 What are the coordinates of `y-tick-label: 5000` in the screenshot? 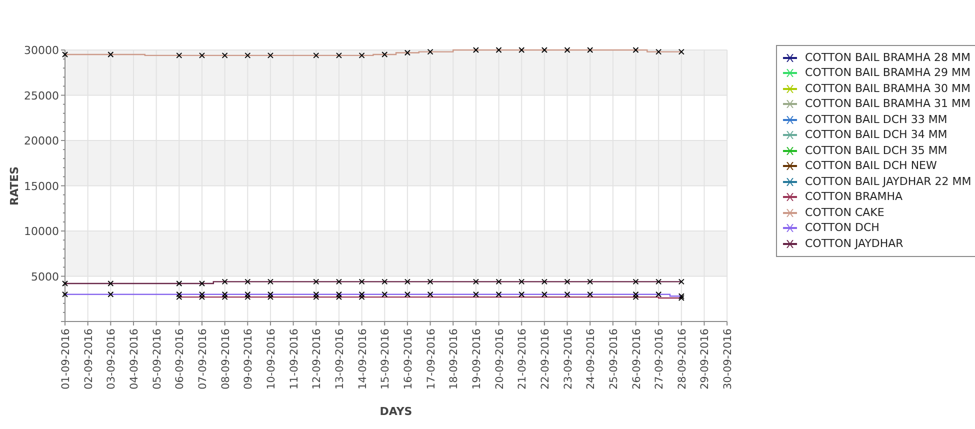 It's located at (45, 277).